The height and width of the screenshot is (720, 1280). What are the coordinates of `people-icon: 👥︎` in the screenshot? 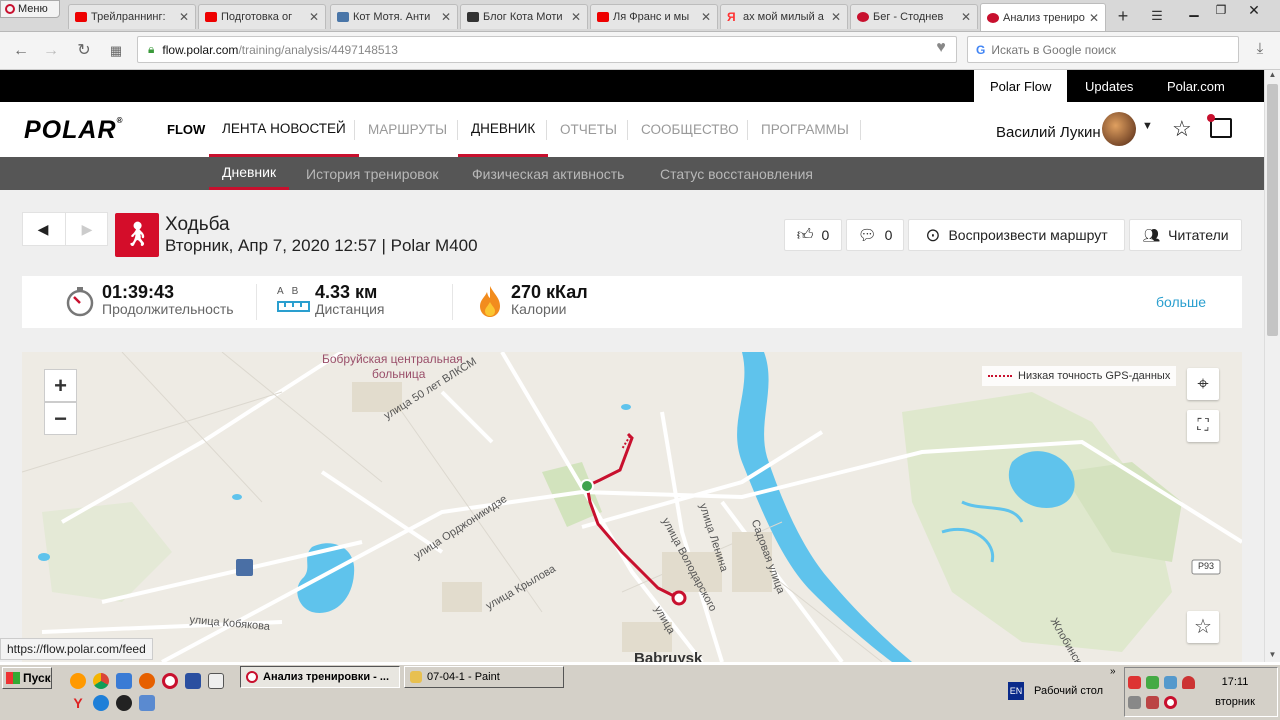 It's located at (1151, 234).